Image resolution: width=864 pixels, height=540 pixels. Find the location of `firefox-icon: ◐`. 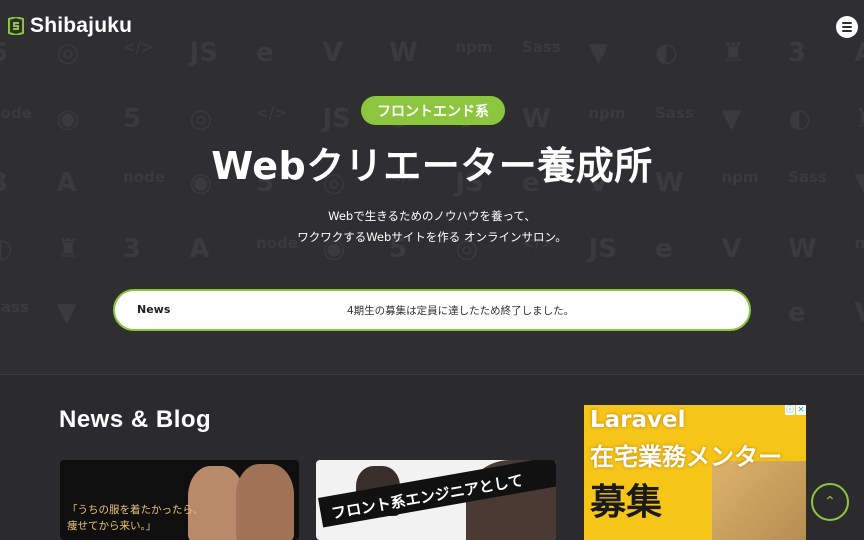

firefox-icon: ◐ is located at coordinates (799, 119).